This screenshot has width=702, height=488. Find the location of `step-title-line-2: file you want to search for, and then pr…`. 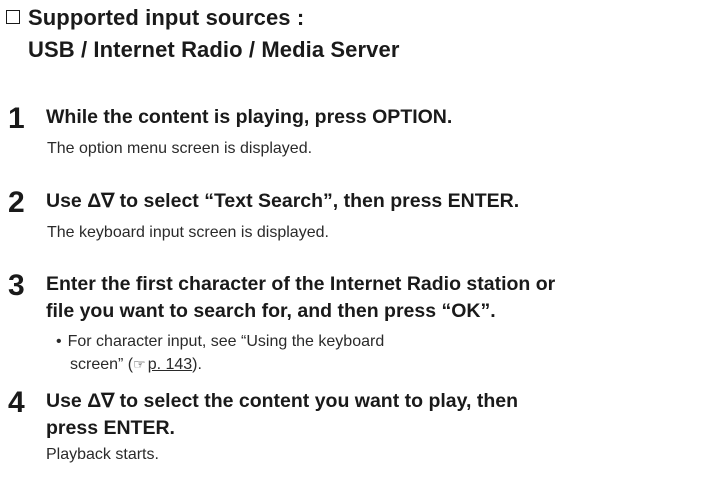

step-title-line-2: file you want to search for, and then pr… is located at coordinates (271, 311).